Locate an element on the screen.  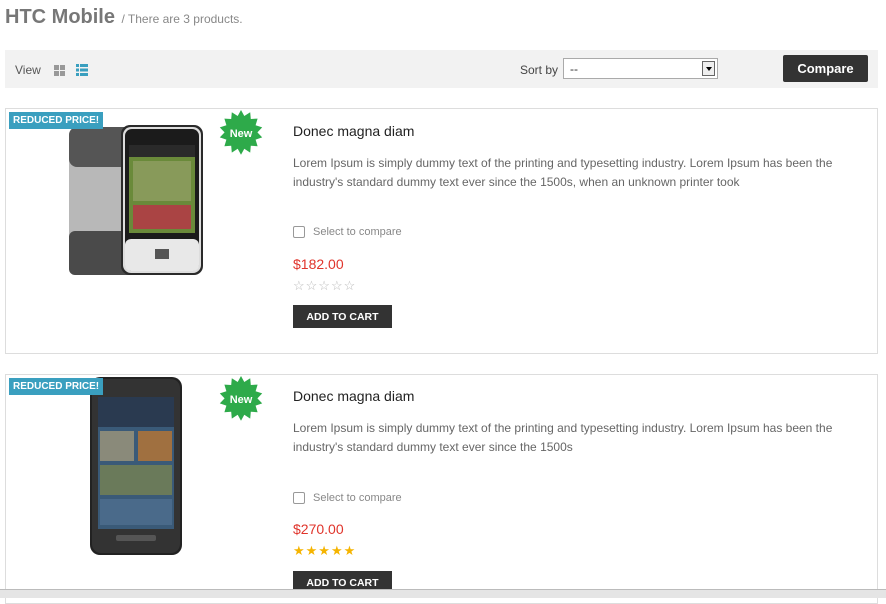
sort-label: Sort by is located at coordinates (539, 70).